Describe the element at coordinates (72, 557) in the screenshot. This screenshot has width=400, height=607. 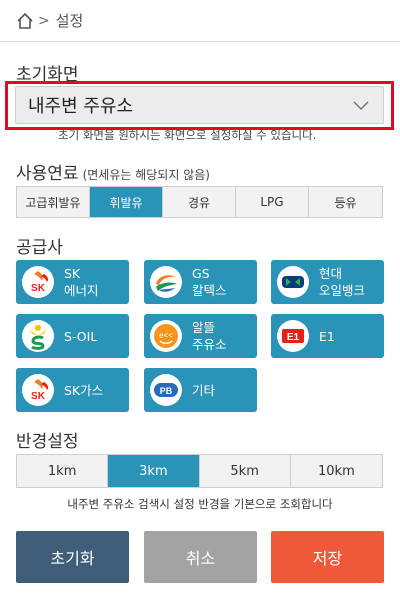
I see `reset-button: 초기화` at that location.